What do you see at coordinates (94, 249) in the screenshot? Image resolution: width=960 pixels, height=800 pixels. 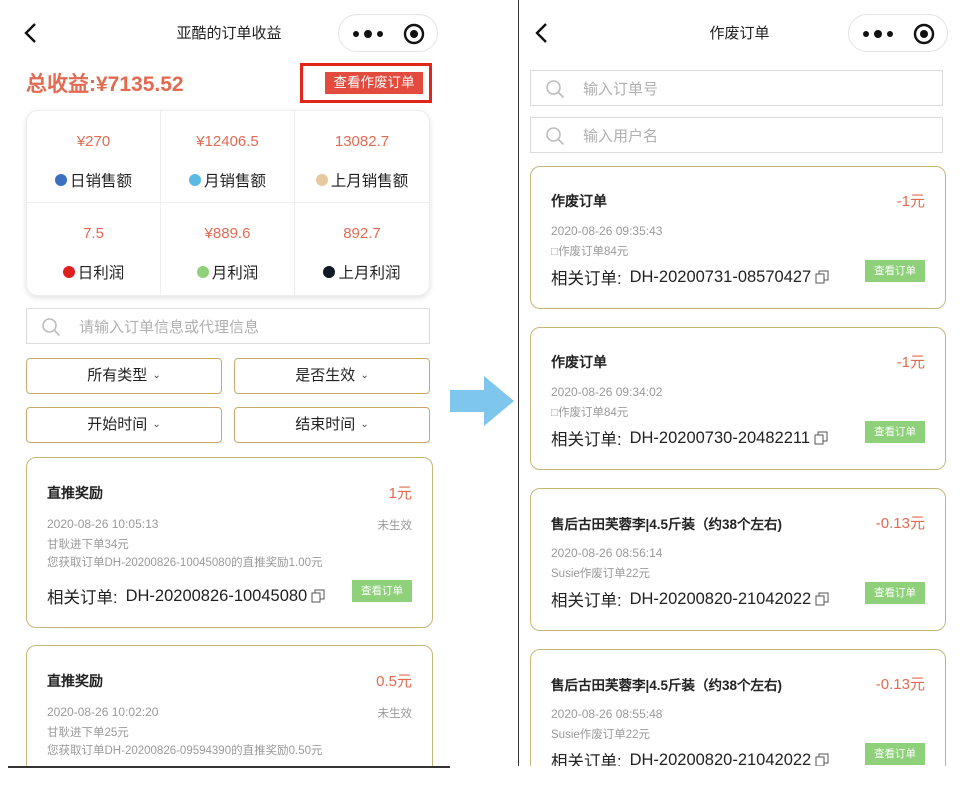 I see `stat-daily-profit: 7.5 日利润` at bounding box center [94, 249].